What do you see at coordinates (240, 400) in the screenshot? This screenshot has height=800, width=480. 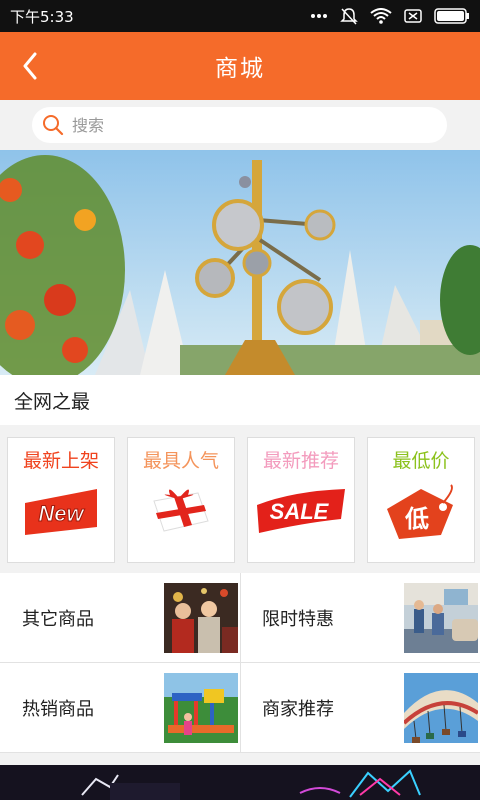 I see `section-title: 全网之最` at bounding box center [240, 400].